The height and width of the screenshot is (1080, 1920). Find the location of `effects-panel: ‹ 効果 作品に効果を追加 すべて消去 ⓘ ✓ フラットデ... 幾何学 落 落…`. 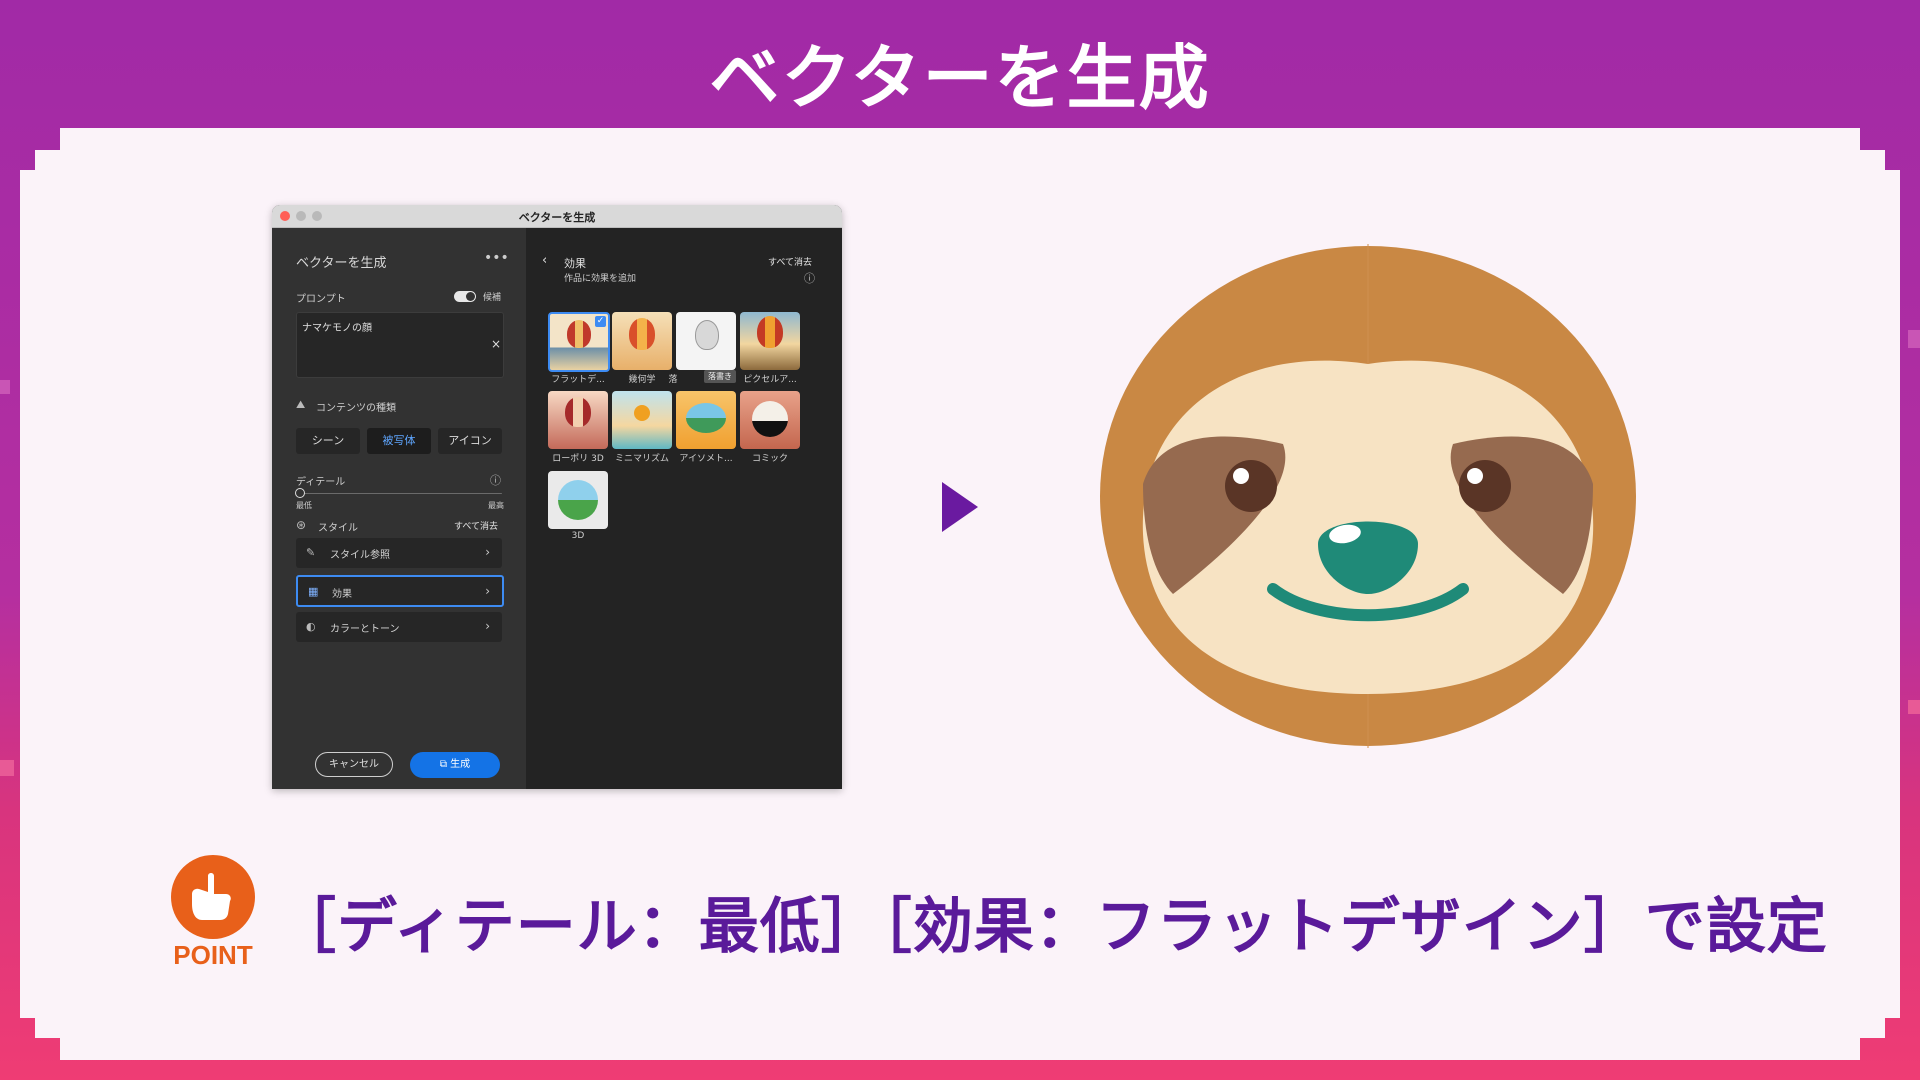

effects-panel: ‹ 効果 作品に効果を追加 すべて消去 ⓘ ✓ フラットデ... 幾何学 落 落… is located at coordinates (684, 508).